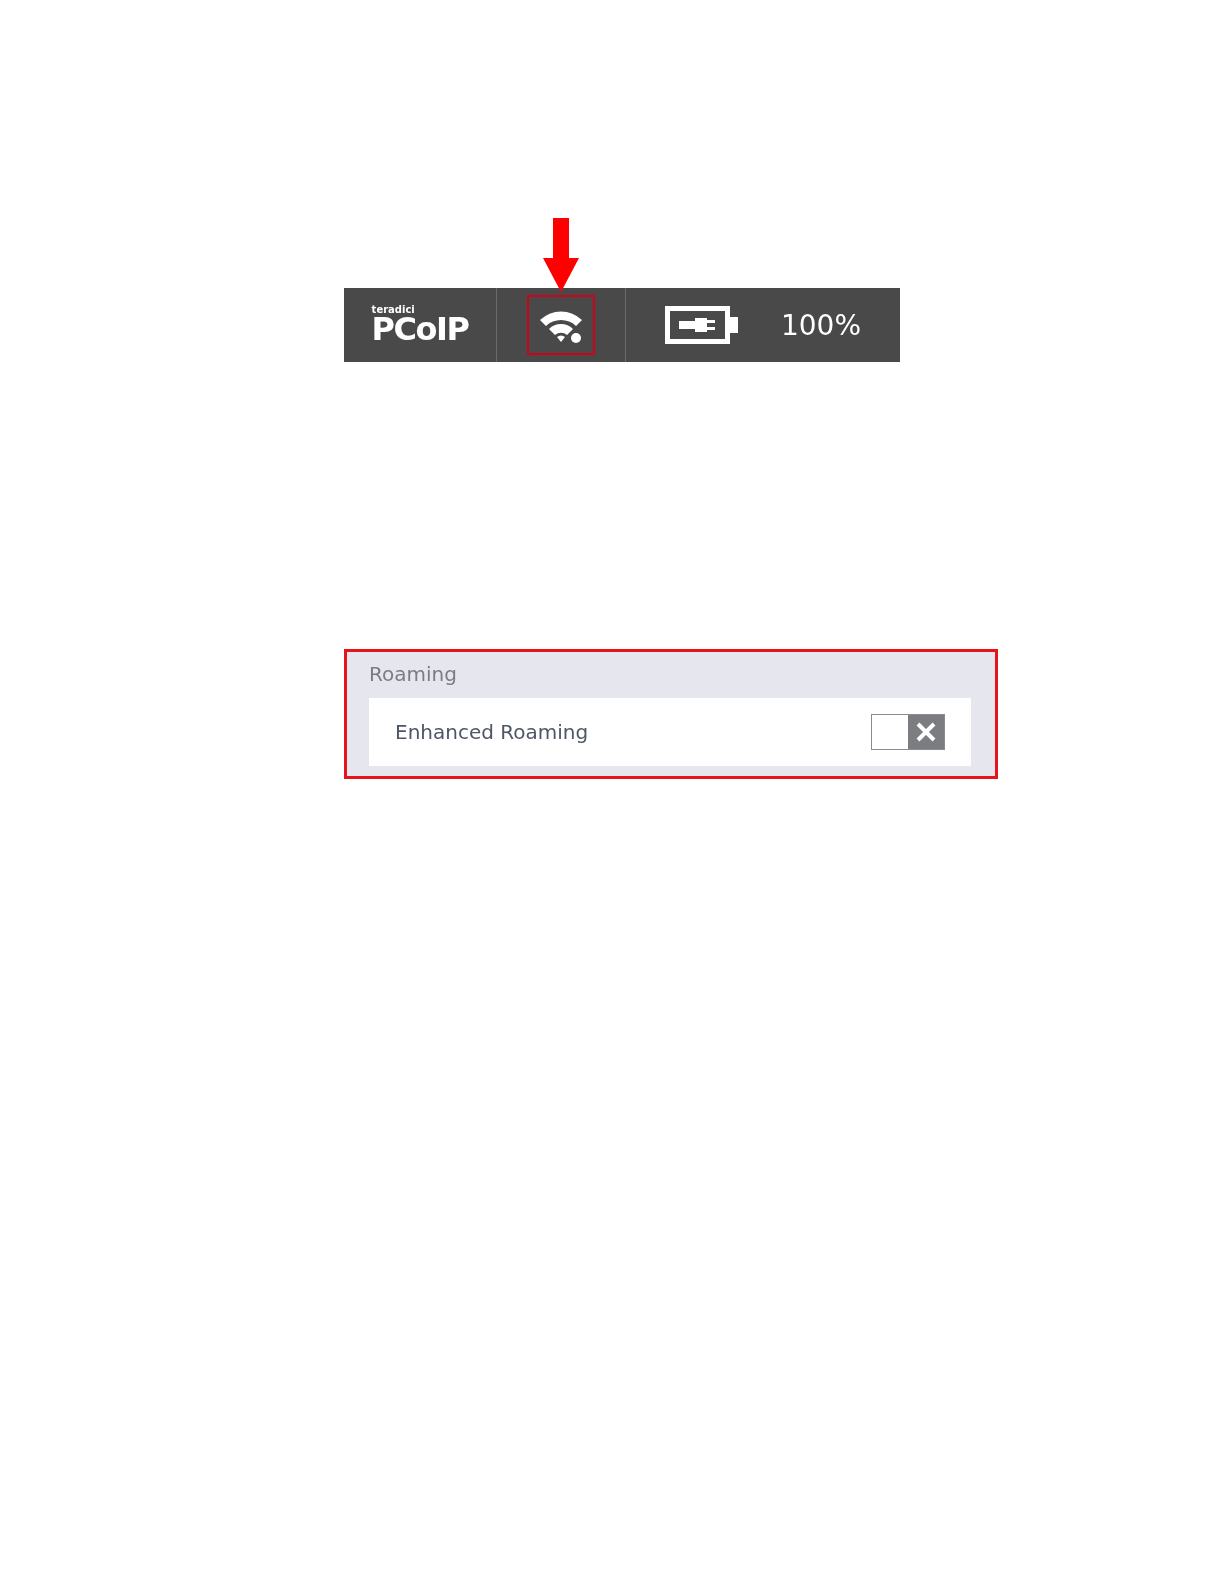  What do you see at coordinates (420, 329) in the screenshot?
I see `logo-text: PCoIP` at bounding box center [420, 329].